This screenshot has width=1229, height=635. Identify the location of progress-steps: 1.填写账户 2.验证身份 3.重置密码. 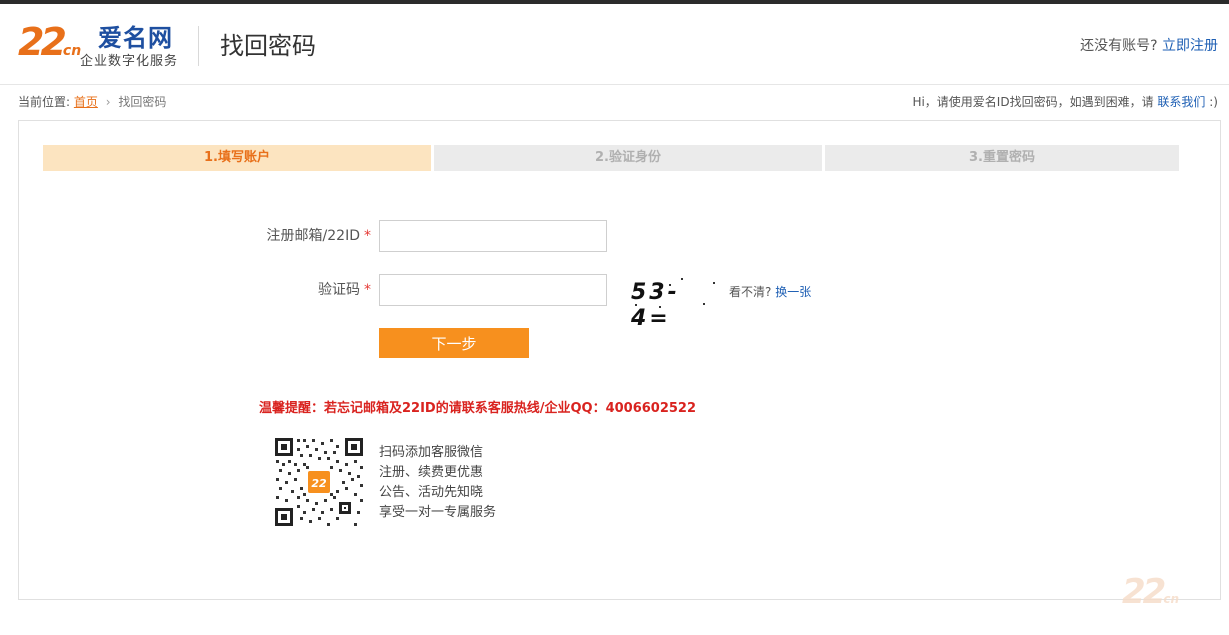
(611, 158).